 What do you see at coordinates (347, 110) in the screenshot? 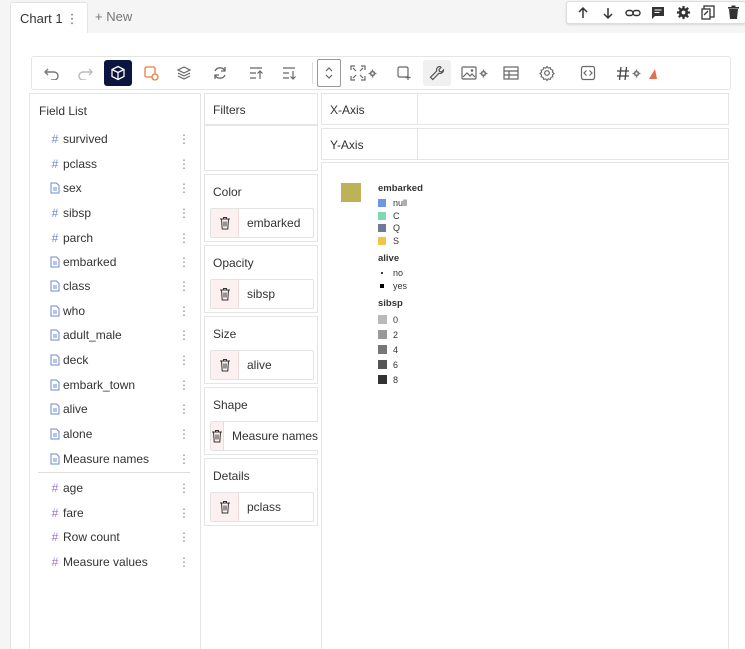
I see `x-axis-label: X-Axis` at bounding box center [347, 110].